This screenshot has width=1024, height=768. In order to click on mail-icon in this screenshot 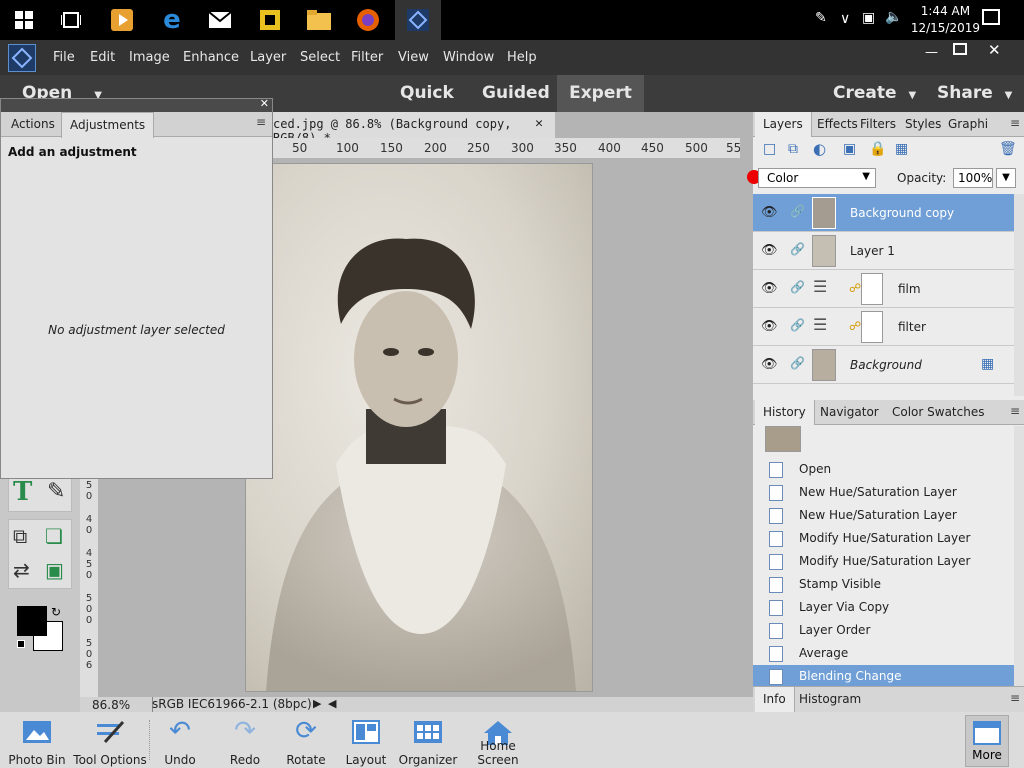, I will do `click(220, 20)`.